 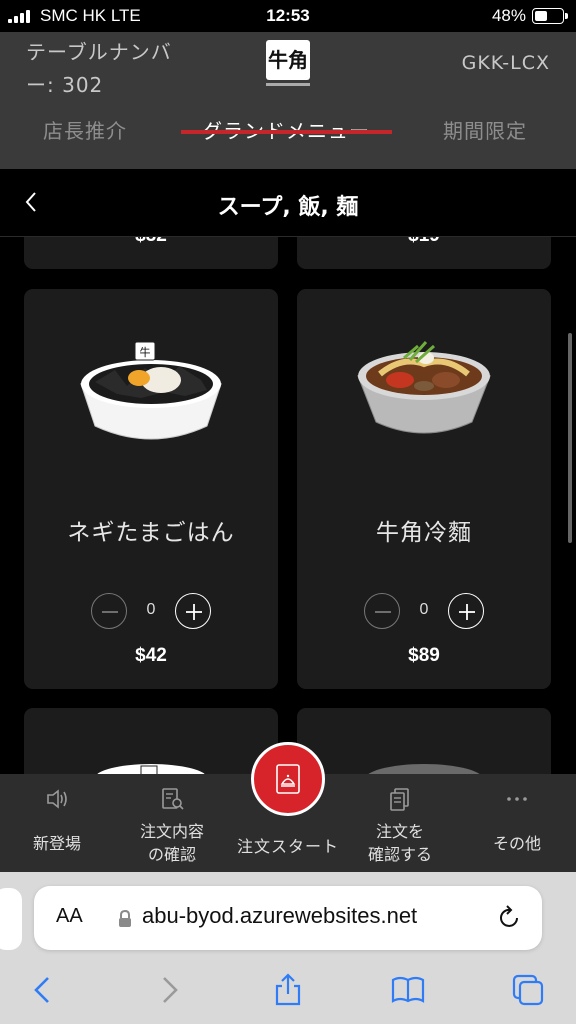 What do you see at coordinates (517, 823) in the screenshot?
I see `others-button: その他` at bounding box center [517, 823].